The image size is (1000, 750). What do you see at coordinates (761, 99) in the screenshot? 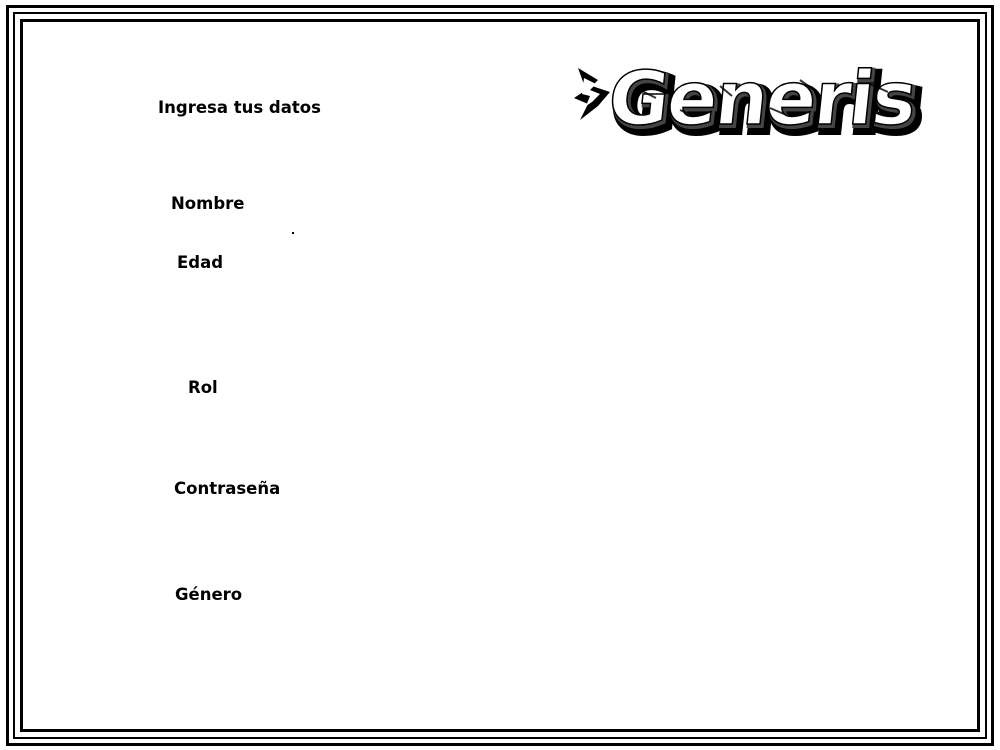
I see `svg-text: Generis` at bounding box center [761, 99].